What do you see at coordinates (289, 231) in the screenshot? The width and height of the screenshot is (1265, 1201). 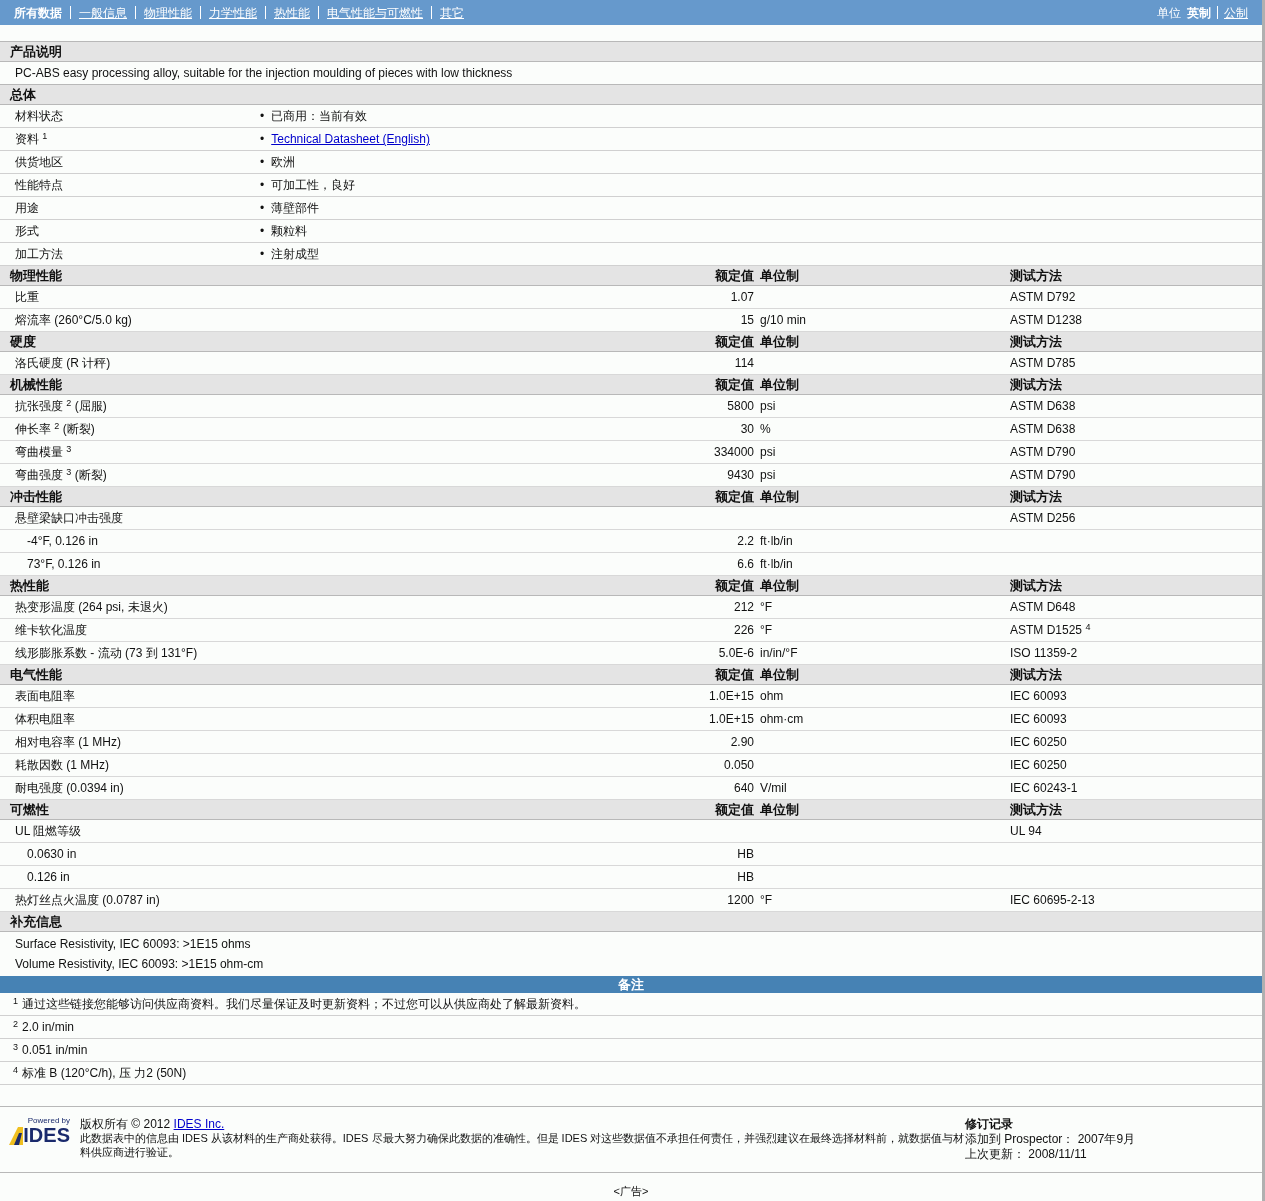 I see `property-value: 颗粒料` at bounding box center [289, 231].